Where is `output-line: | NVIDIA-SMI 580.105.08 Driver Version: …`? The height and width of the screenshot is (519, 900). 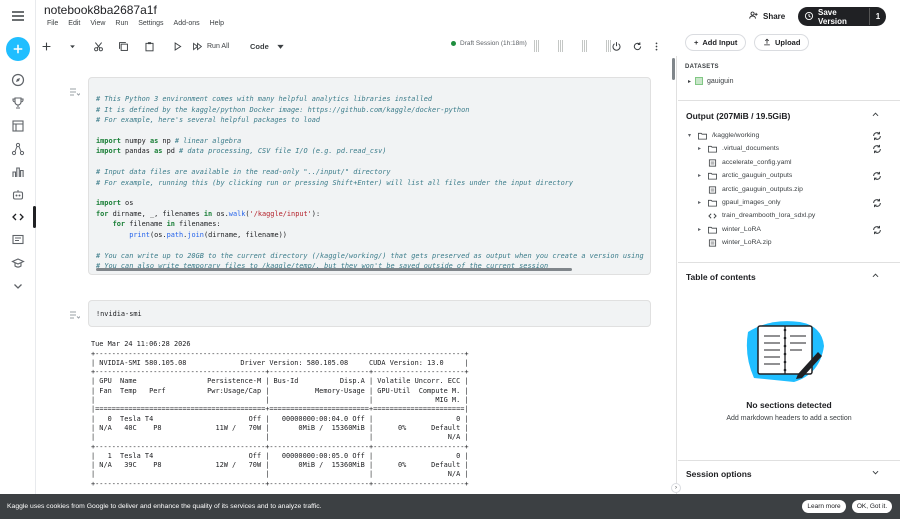
output-line: | NVIDIA-SMI 580.105.08 Driver Version: … is located at coordinates (280, 362).